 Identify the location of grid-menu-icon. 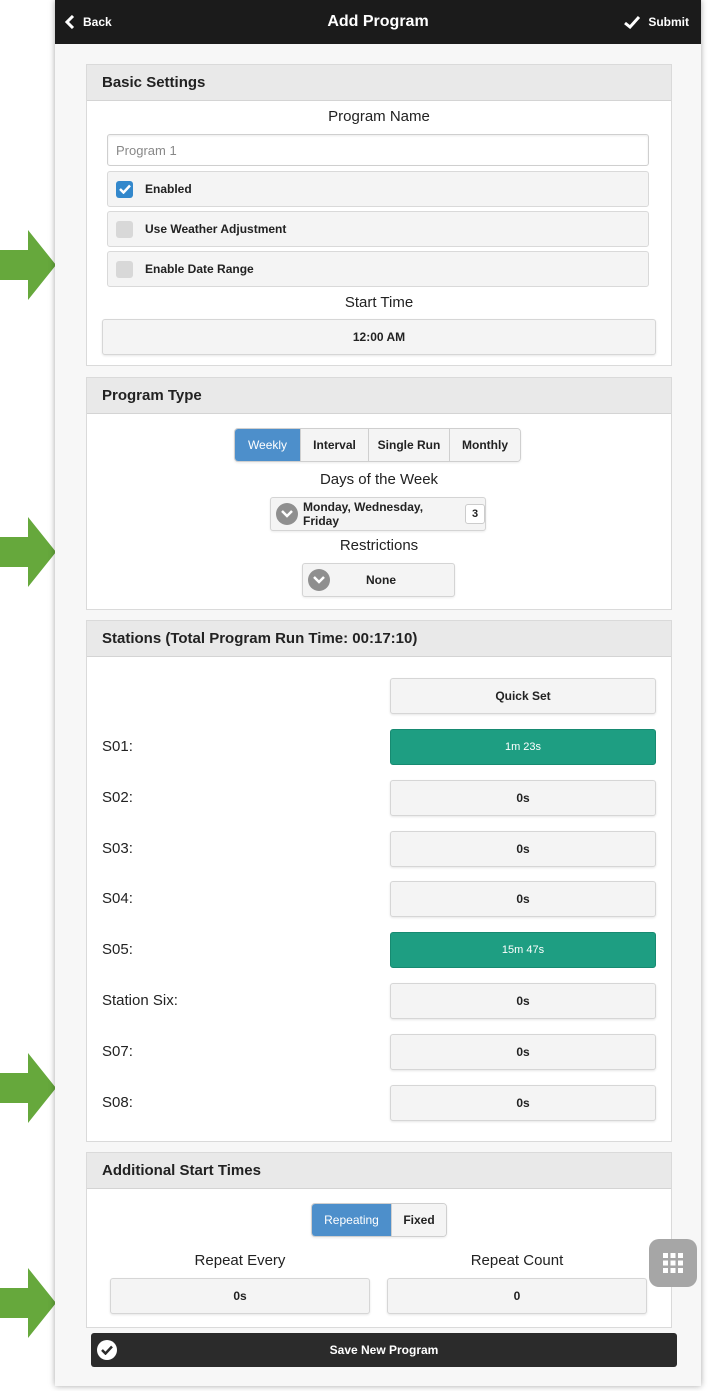
(673, 1263).